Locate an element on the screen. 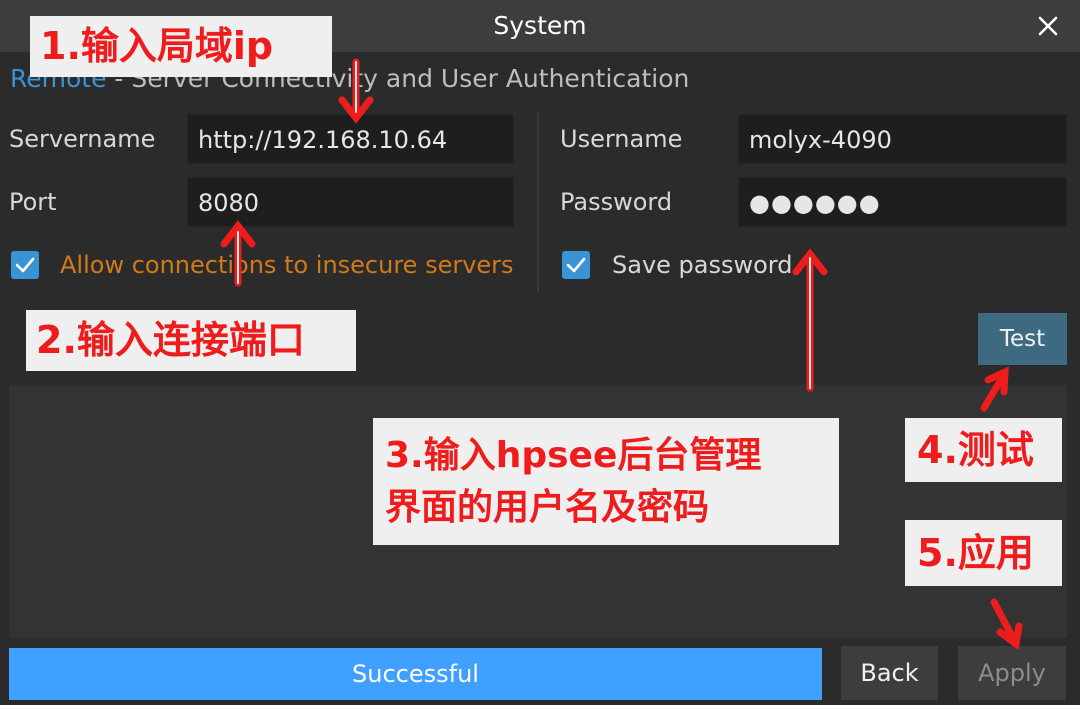 The image size is (1080, 705). insecure-servers-checkbox is located at coordinates (25, 265).